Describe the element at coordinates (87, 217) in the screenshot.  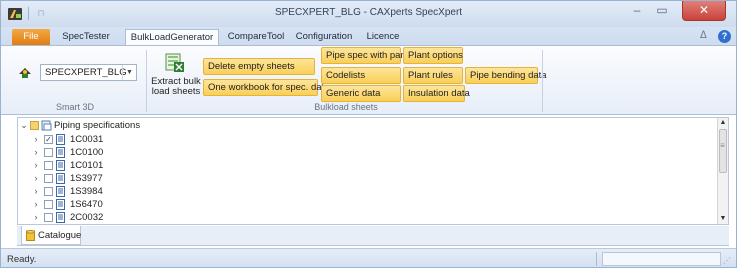
I see `tree-row-label: 2C0032` at that location.